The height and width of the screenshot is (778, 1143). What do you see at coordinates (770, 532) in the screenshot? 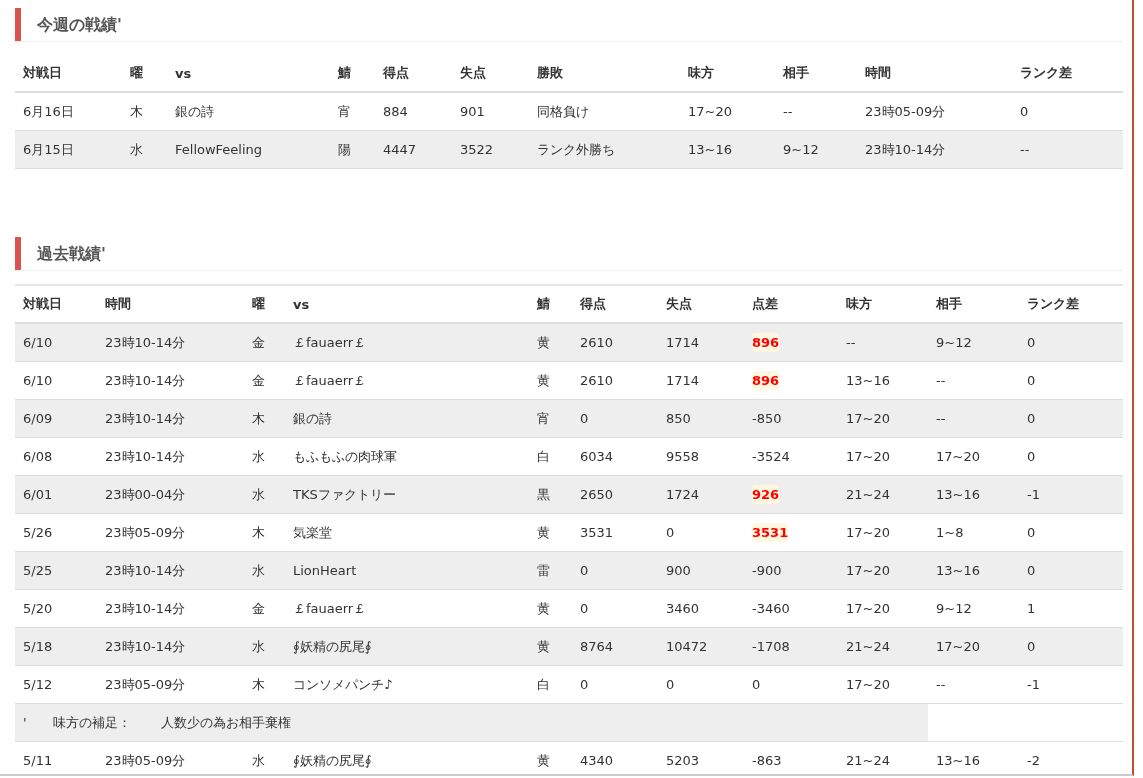
I see `table-cell: 3531` at bounding box center [770, 532].